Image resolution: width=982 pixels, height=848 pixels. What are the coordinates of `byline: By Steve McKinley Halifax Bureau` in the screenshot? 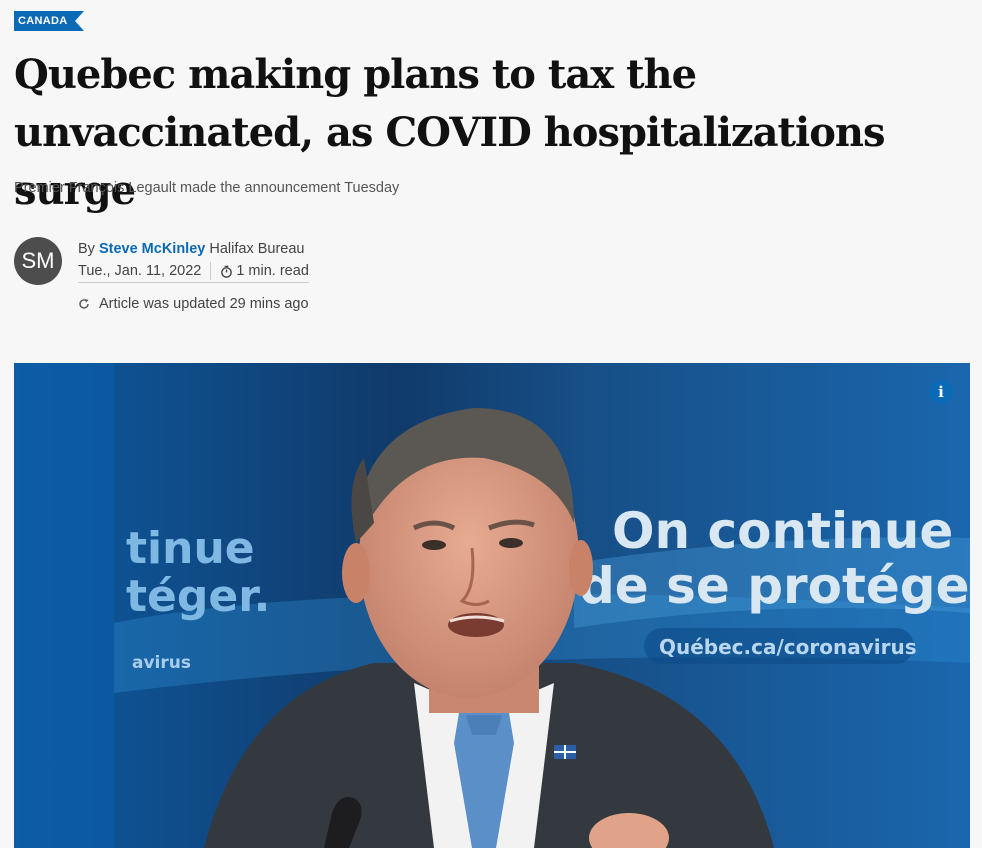 It's located at (191, 249).